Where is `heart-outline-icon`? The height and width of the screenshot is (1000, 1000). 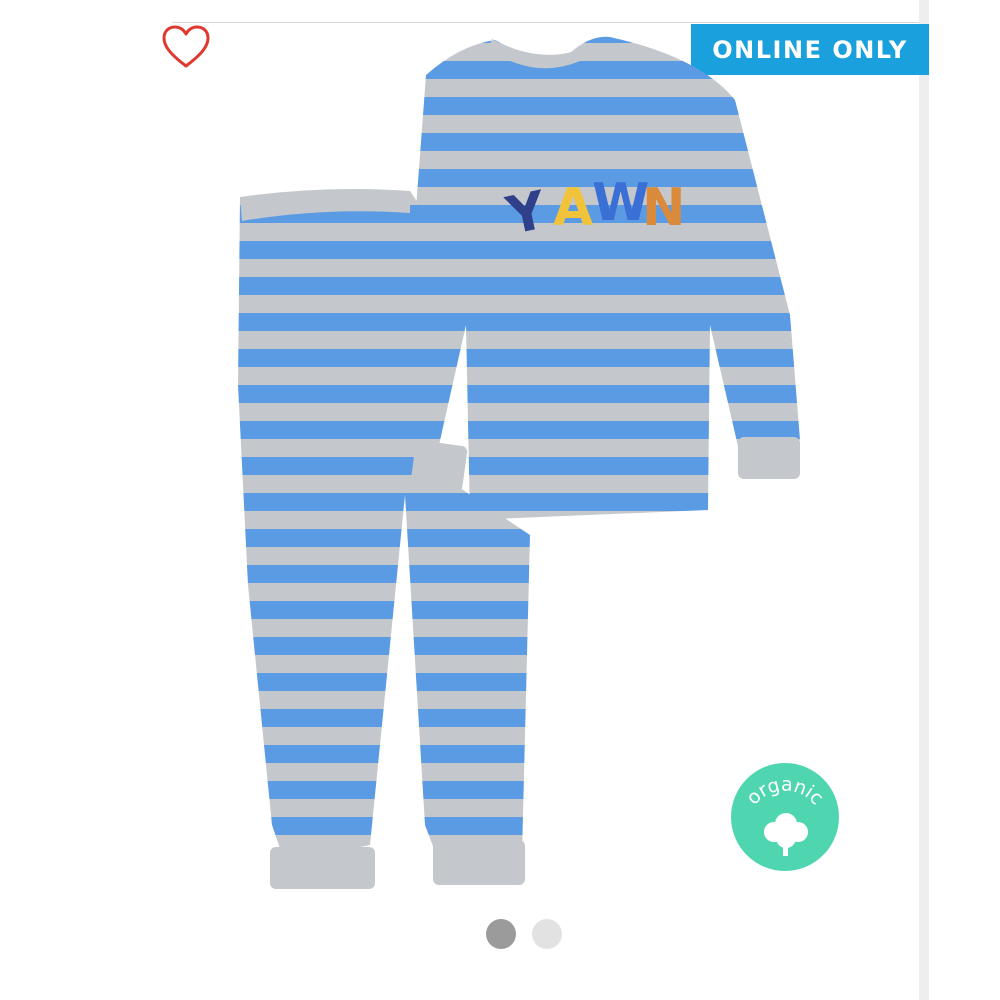 heart-outline-icon is located at coordinates (186, 46).